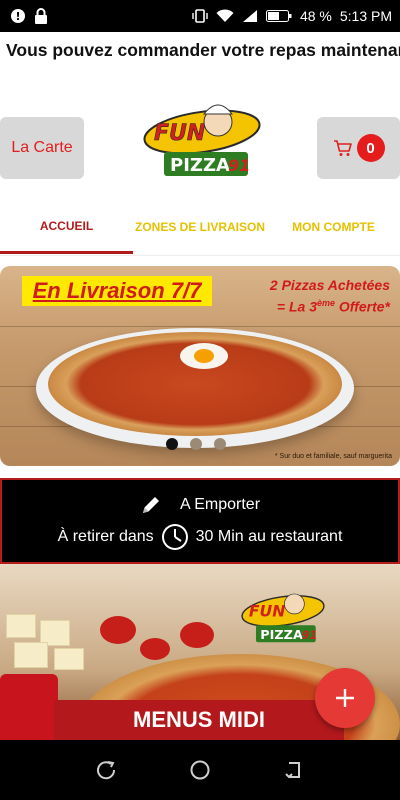 The height and width of the screenshot is (800, 400). What do you see at coordinates (326, 303) in the screenshot?
I see `promo-line-2-sup: ème` at bounding box center [326, 303].